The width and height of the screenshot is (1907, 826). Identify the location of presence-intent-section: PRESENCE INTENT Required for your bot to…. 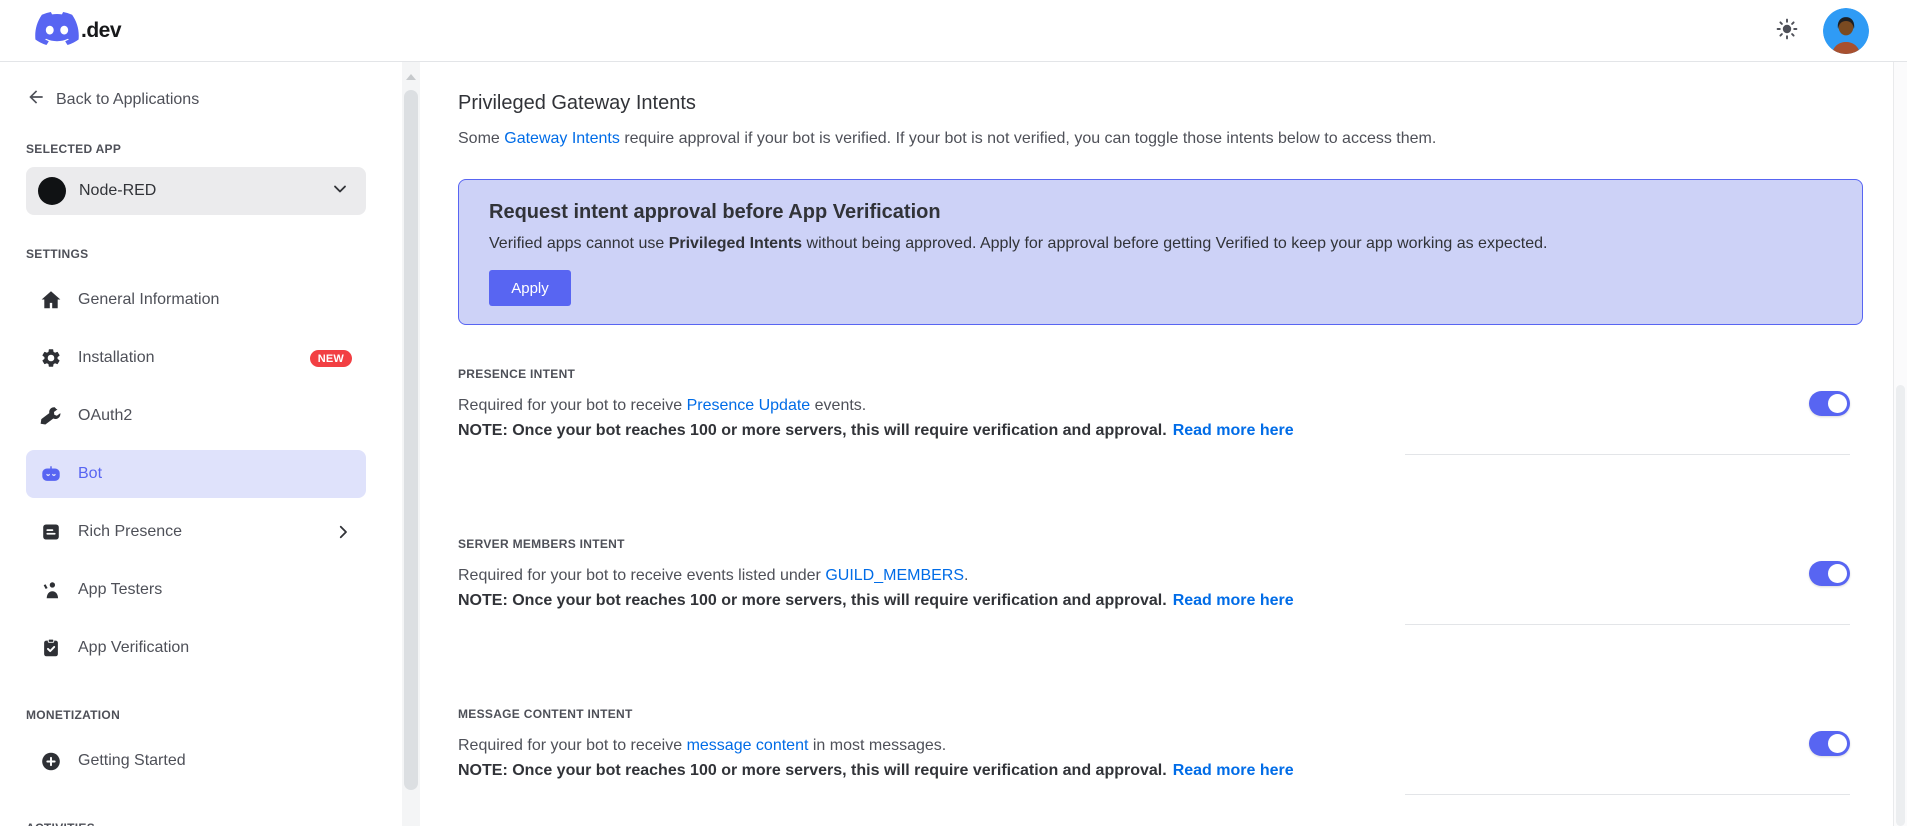
(1160, 411).